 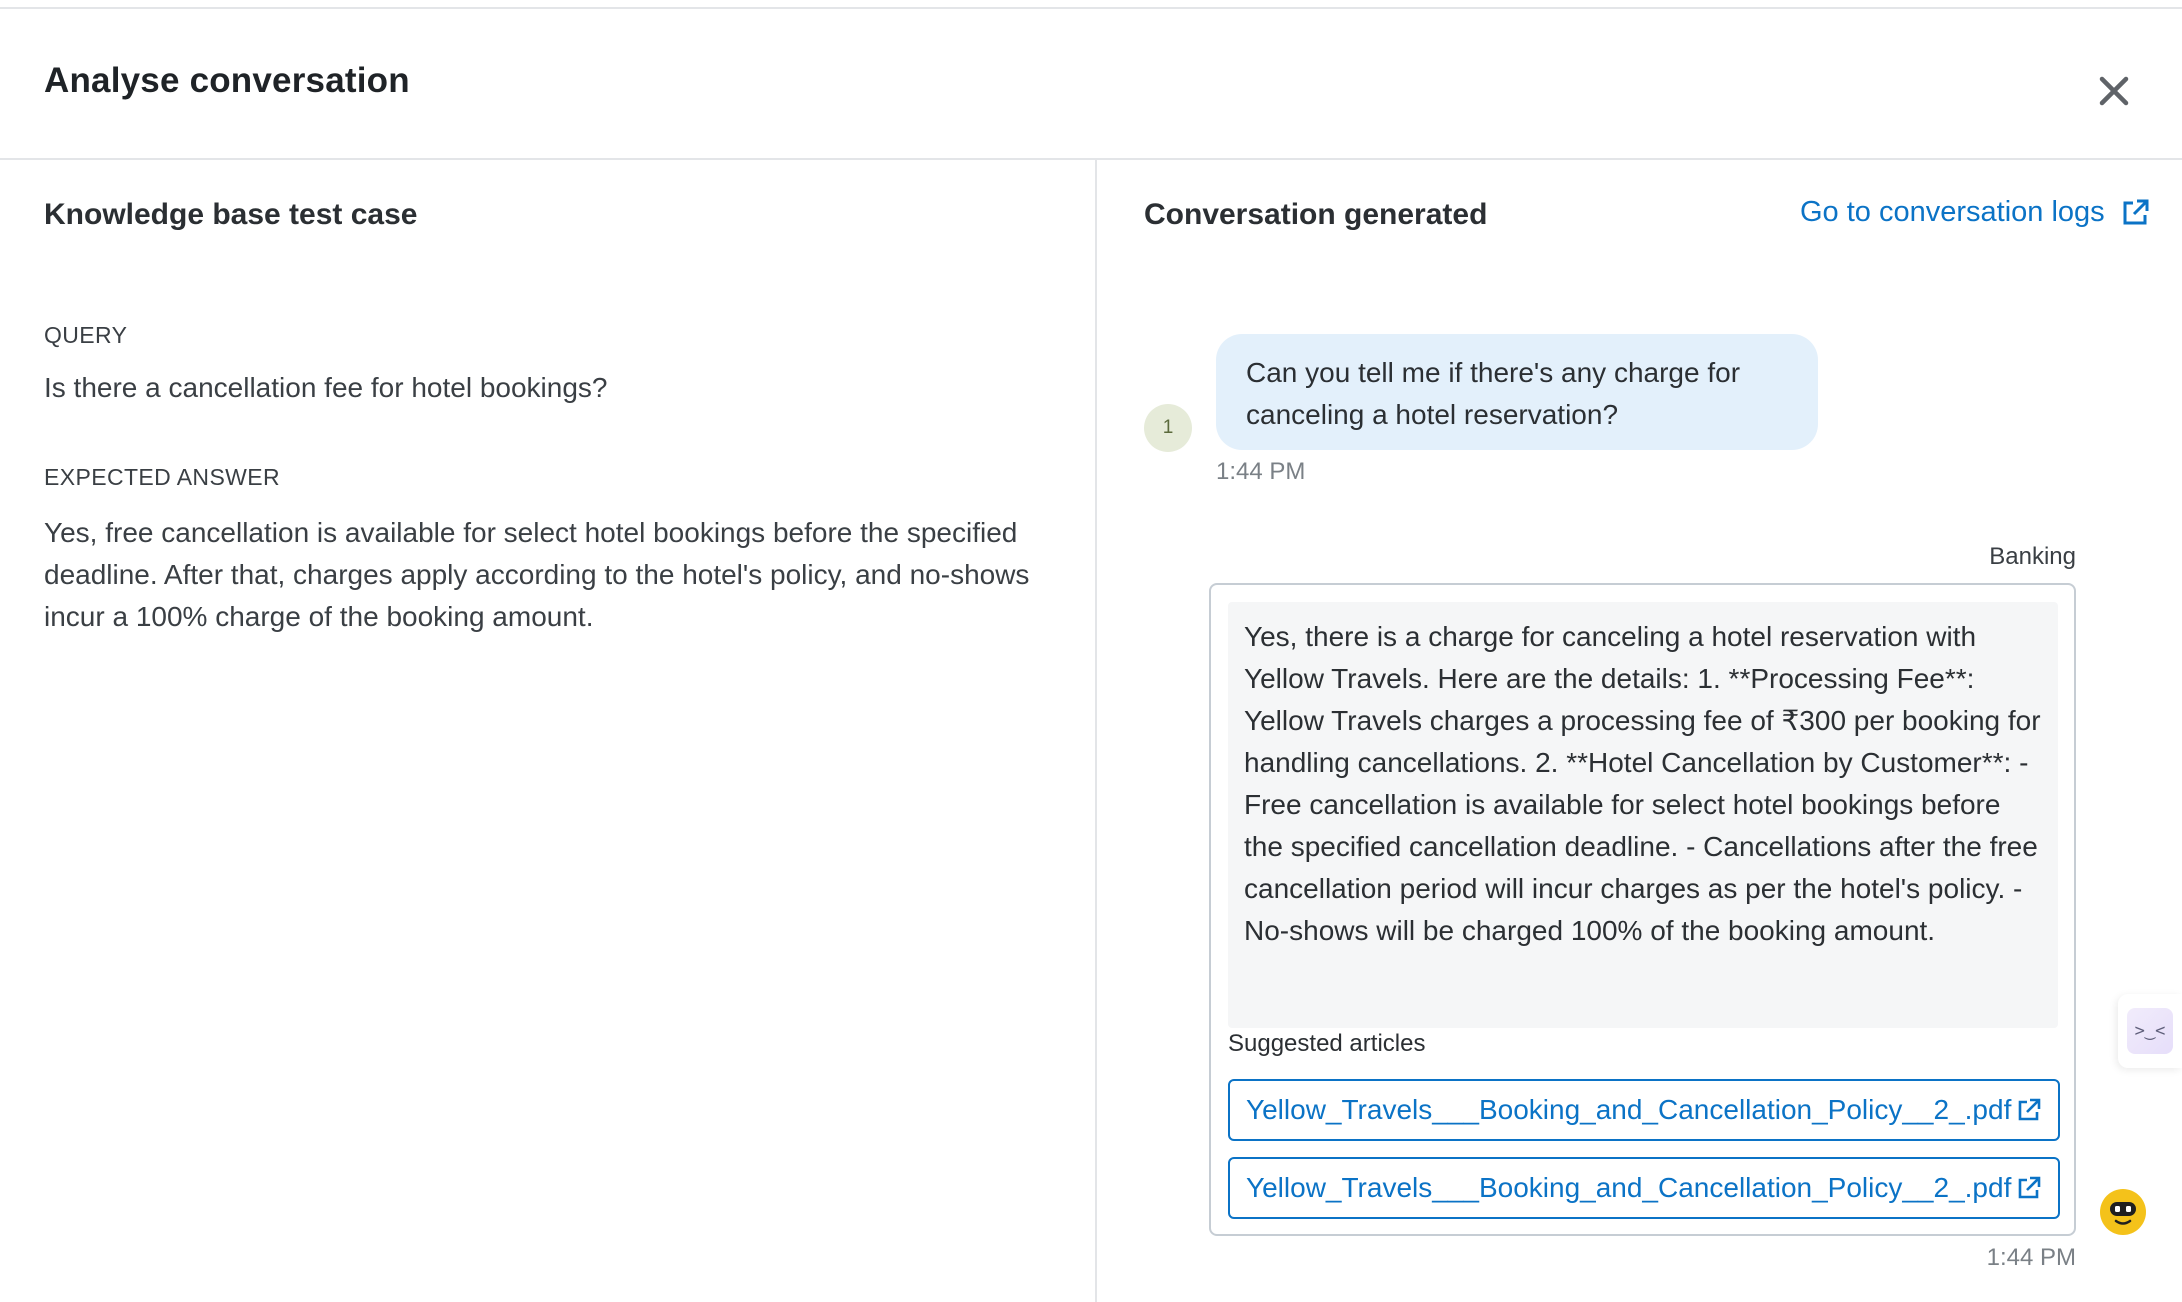 I want to click on conversation-logs-link: Go to conversation logs, so click(x=1975, y=212).